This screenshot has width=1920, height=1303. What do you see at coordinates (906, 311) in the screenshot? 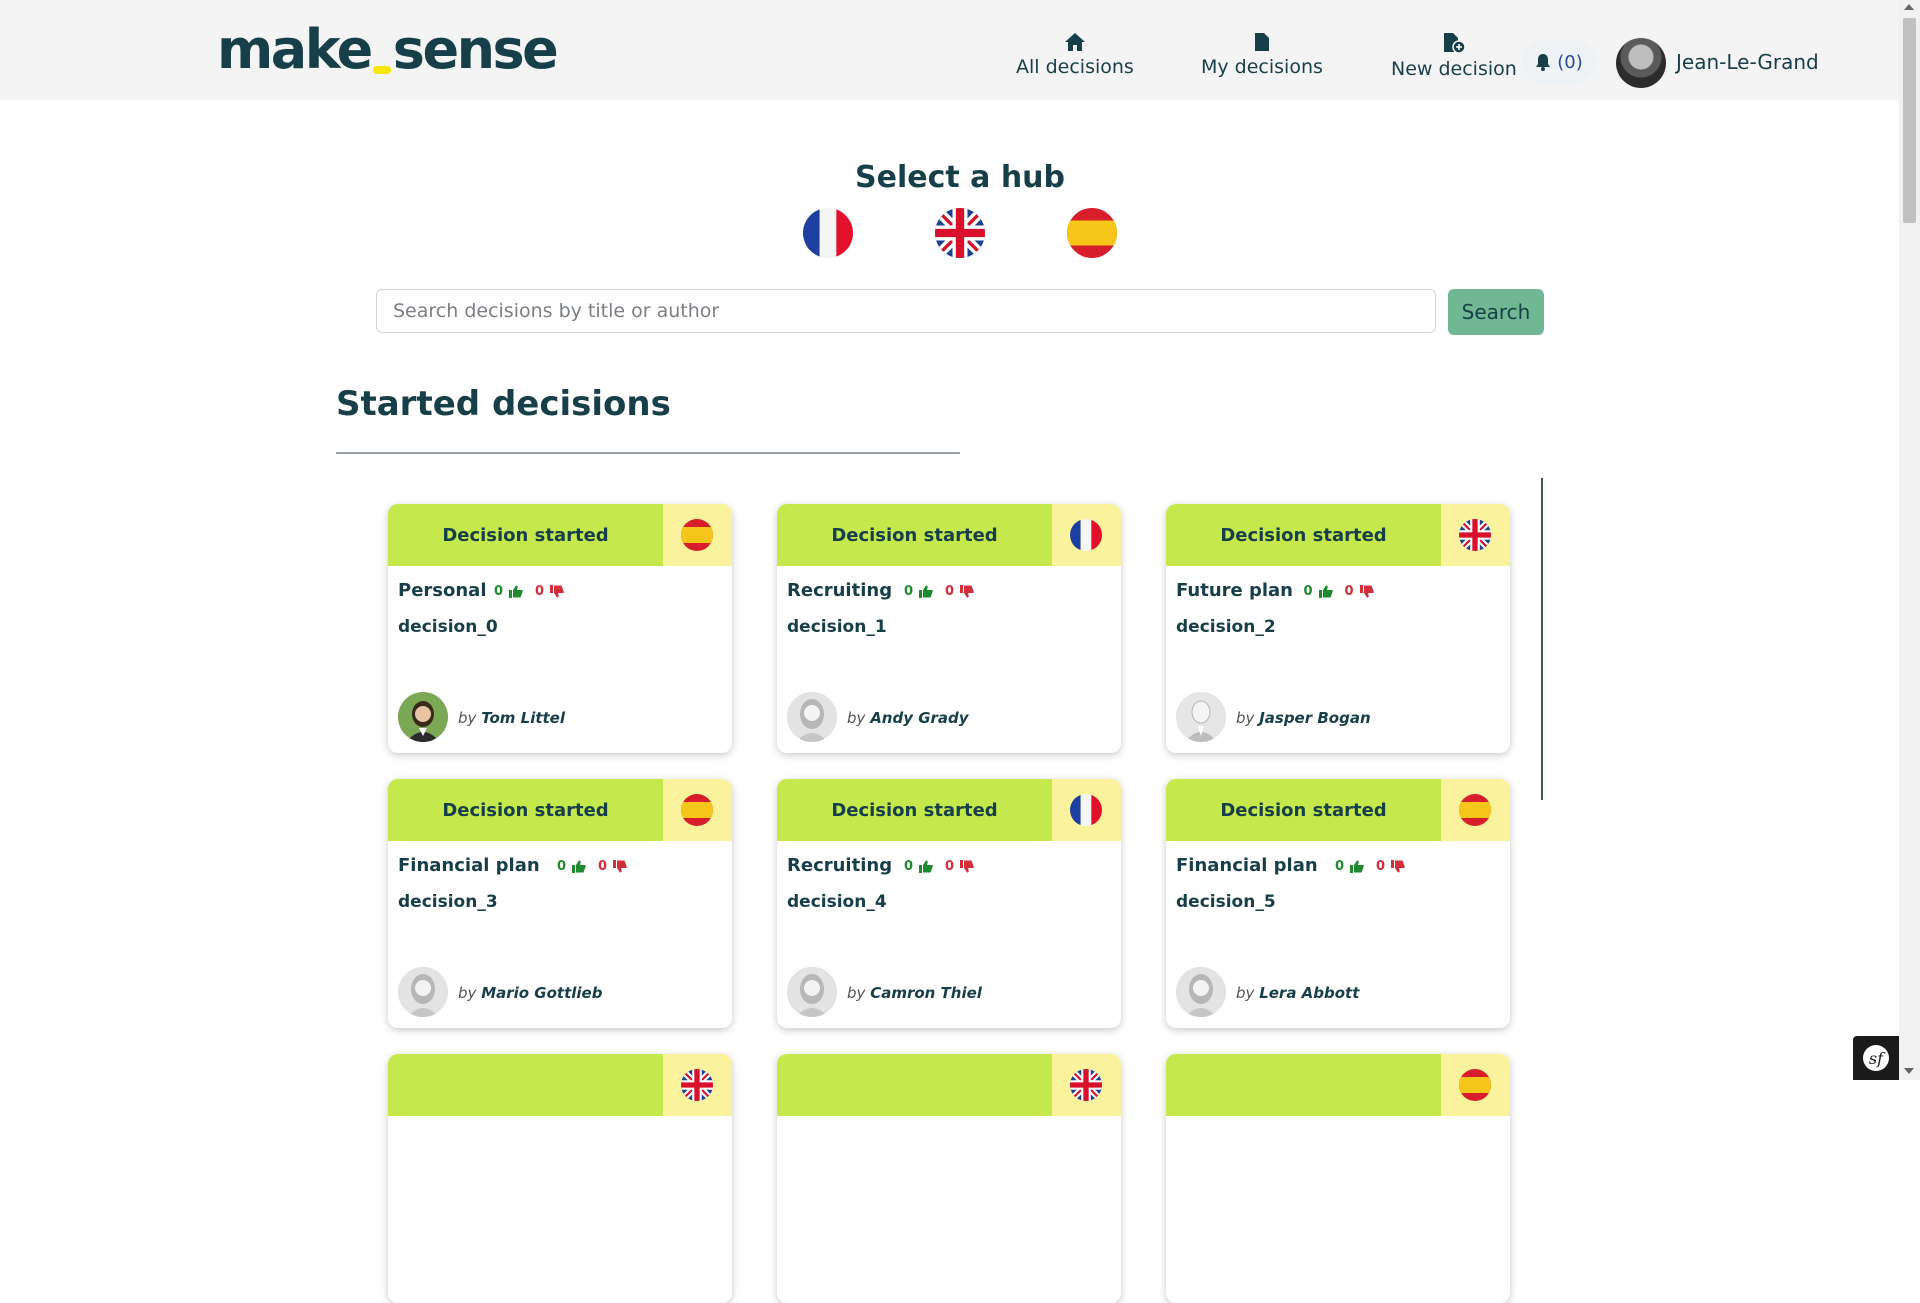
I see `search-input` at bounding box center [906, 311].